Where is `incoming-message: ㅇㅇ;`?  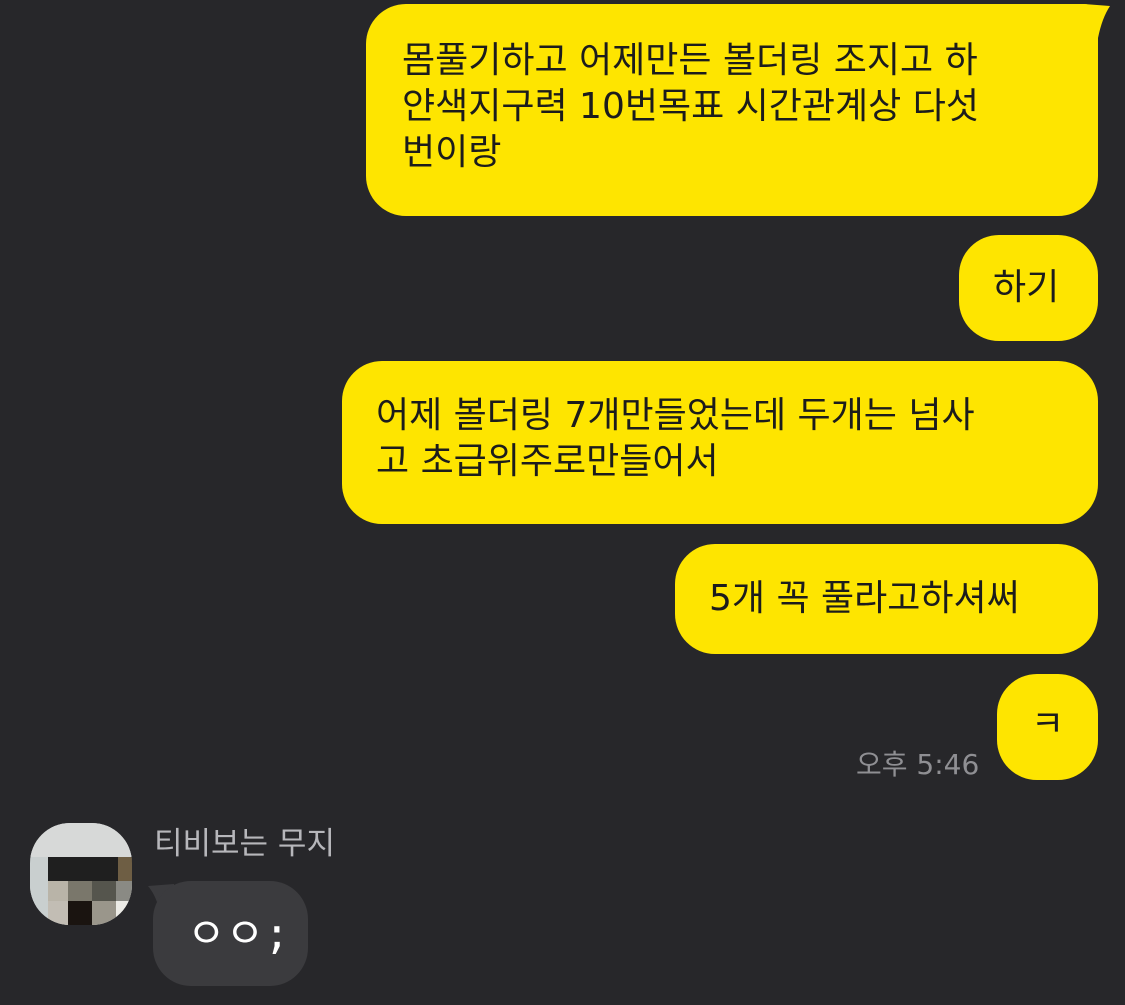
incoming-message: ㅇㅇ; is located at coordinates (230, 933).